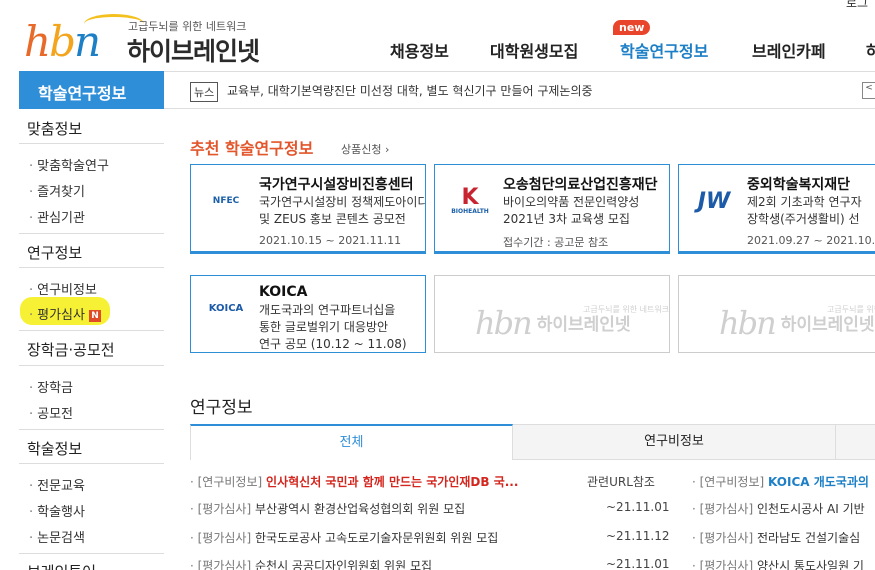 The height and width of the screenshot is (570, 875). I want to click on new-item-badge: N, so click(94, 316).